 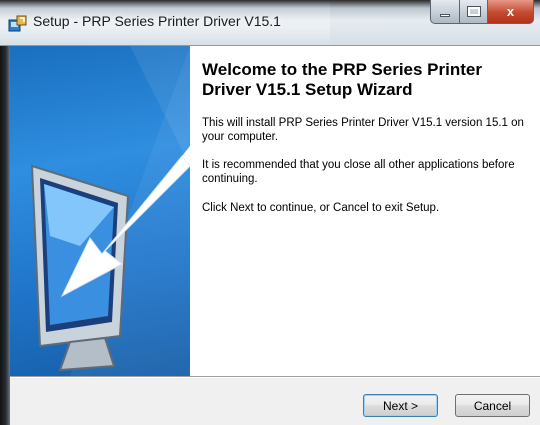 What do you see at coordinates (275, 401) in the screenshot?
I see `button-bar: Next > Cancel` at bounding box center [275, 401].